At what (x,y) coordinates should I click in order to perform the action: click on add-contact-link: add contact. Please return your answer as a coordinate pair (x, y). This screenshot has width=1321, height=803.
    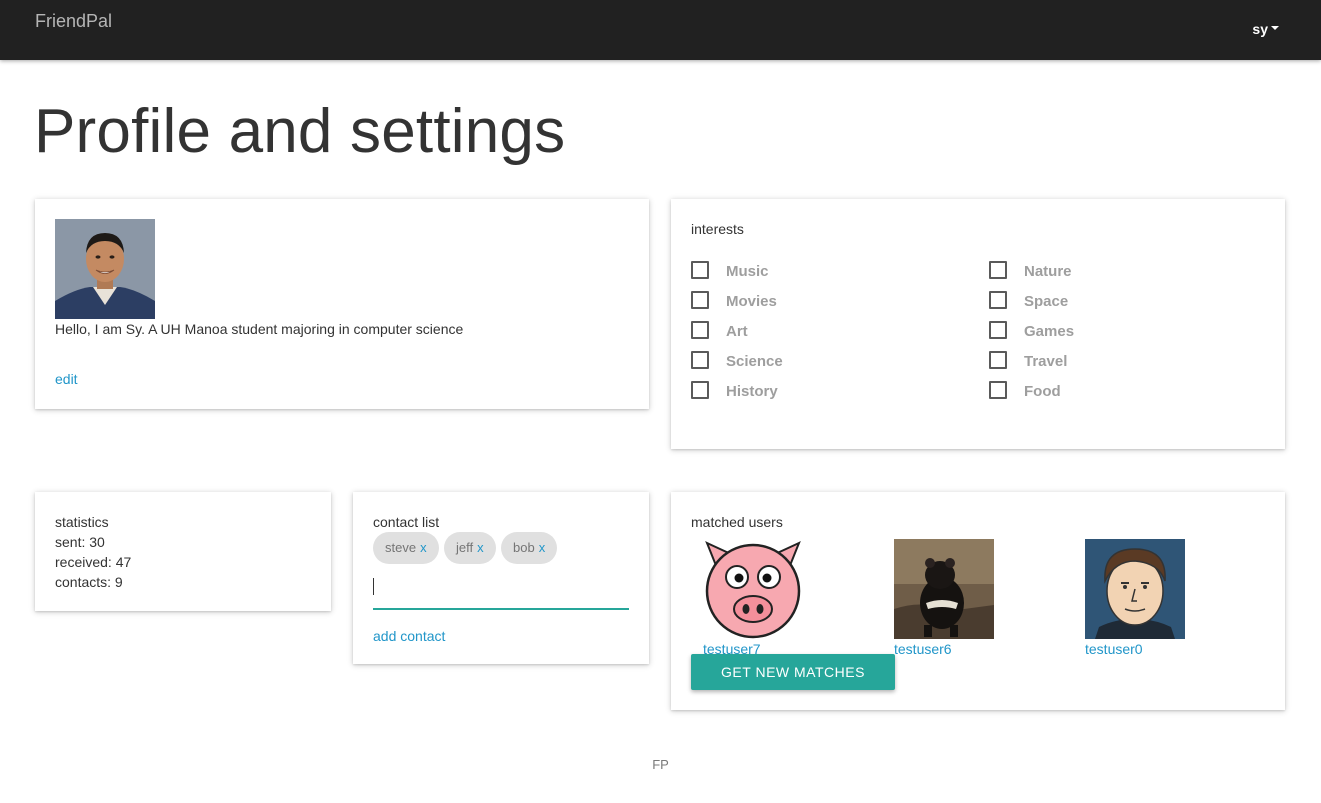
    Looking at the image, I should click on (409, 636).